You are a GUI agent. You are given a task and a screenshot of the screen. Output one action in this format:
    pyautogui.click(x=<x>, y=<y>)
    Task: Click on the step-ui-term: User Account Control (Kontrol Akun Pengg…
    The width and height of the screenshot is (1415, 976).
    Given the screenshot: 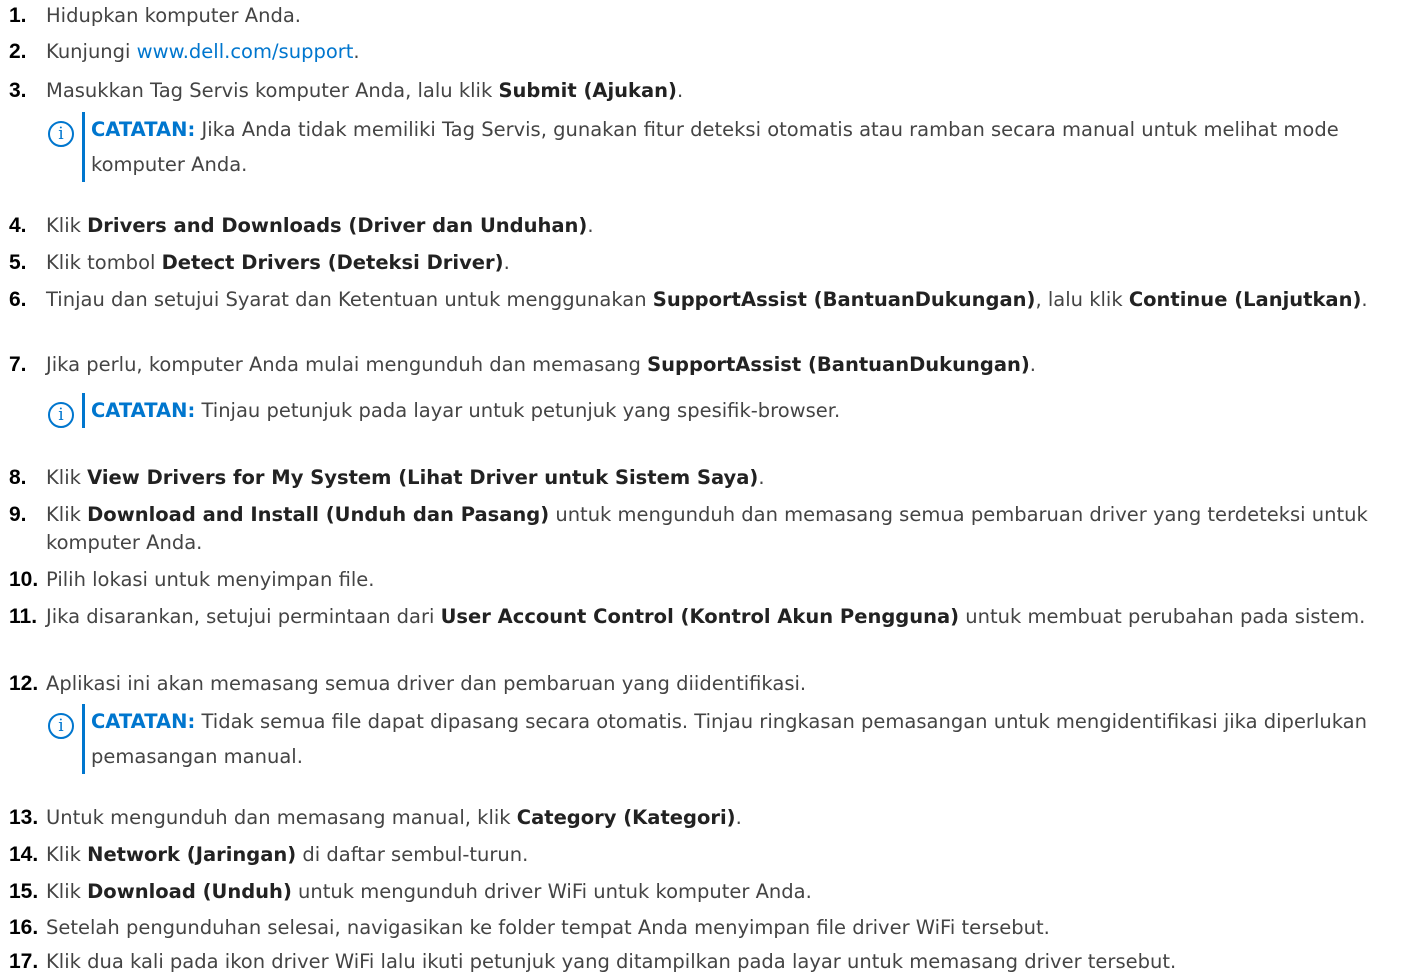 What is the action you would take?
    pyautogui.click(x=700, y=616)
    